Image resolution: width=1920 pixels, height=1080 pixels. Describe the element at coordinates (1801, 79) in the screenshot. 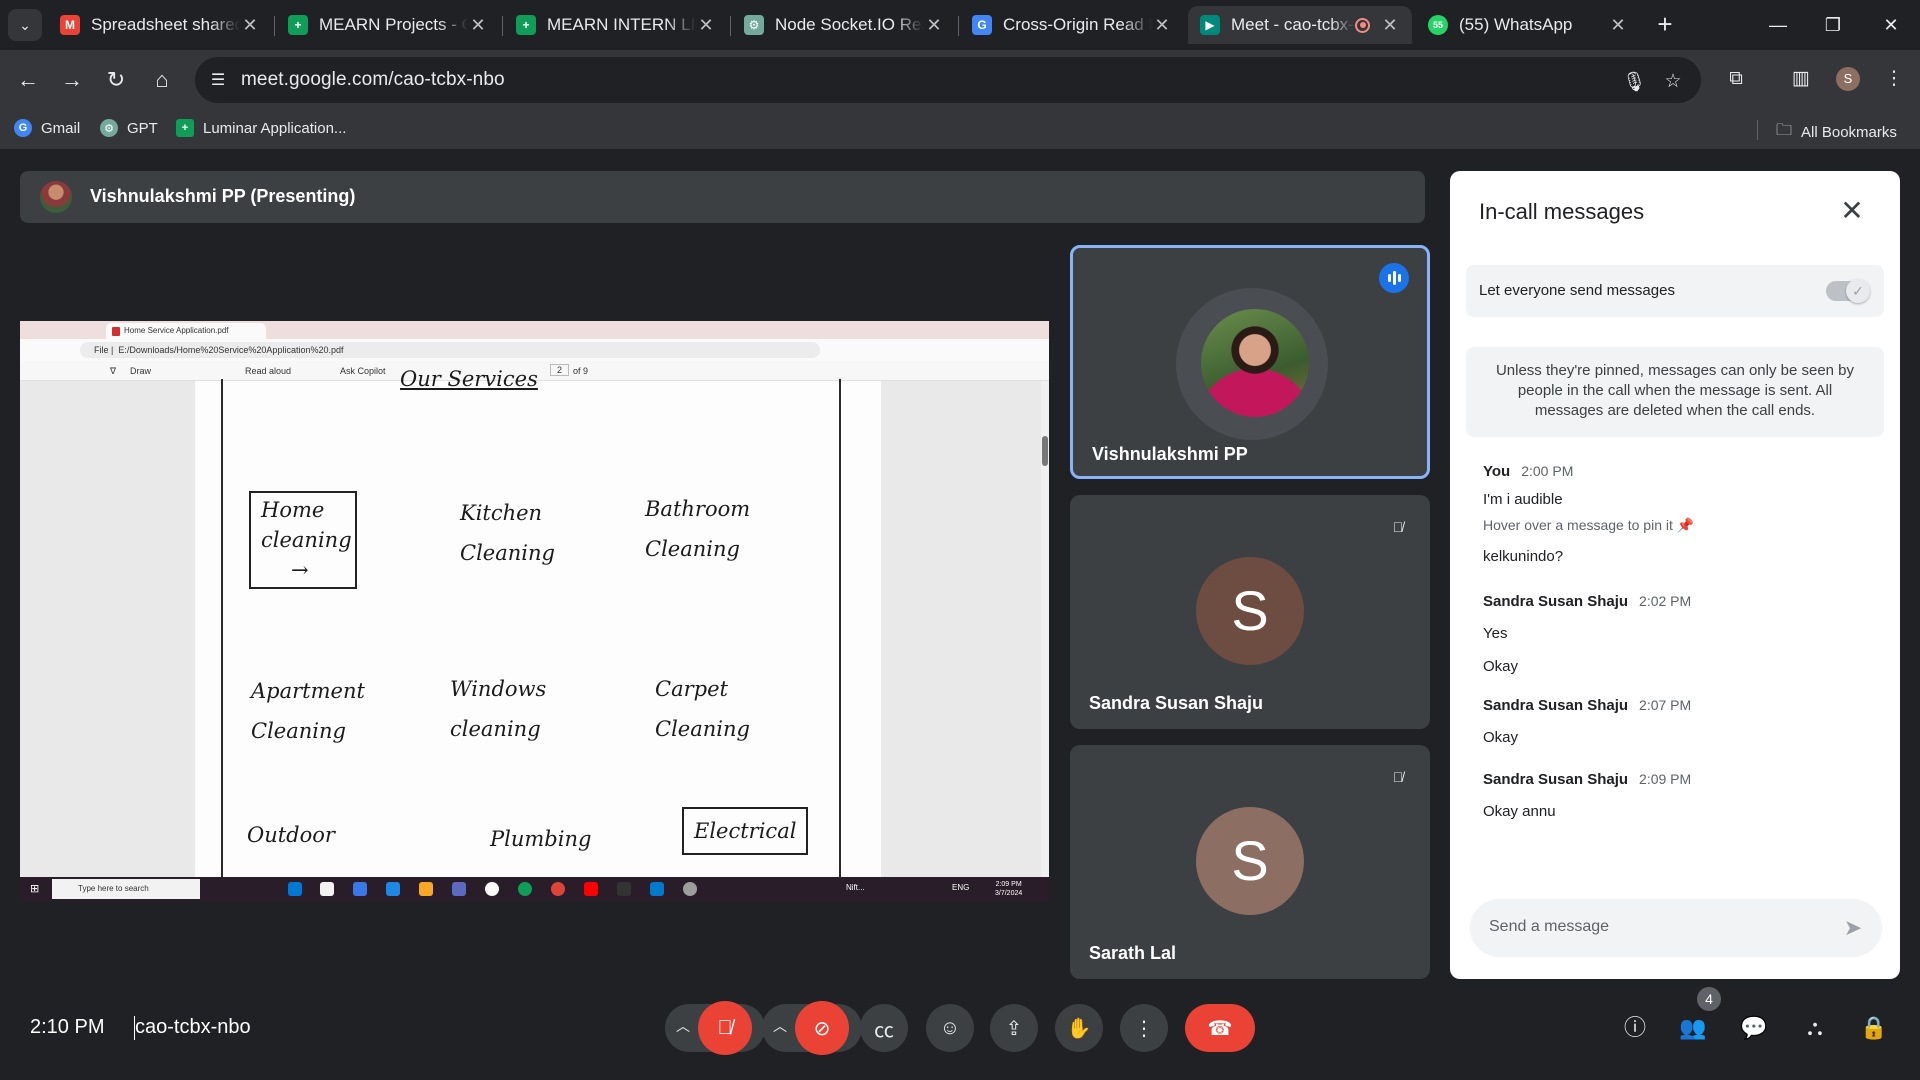

I see `side-panel-icon: ▥` at that location.